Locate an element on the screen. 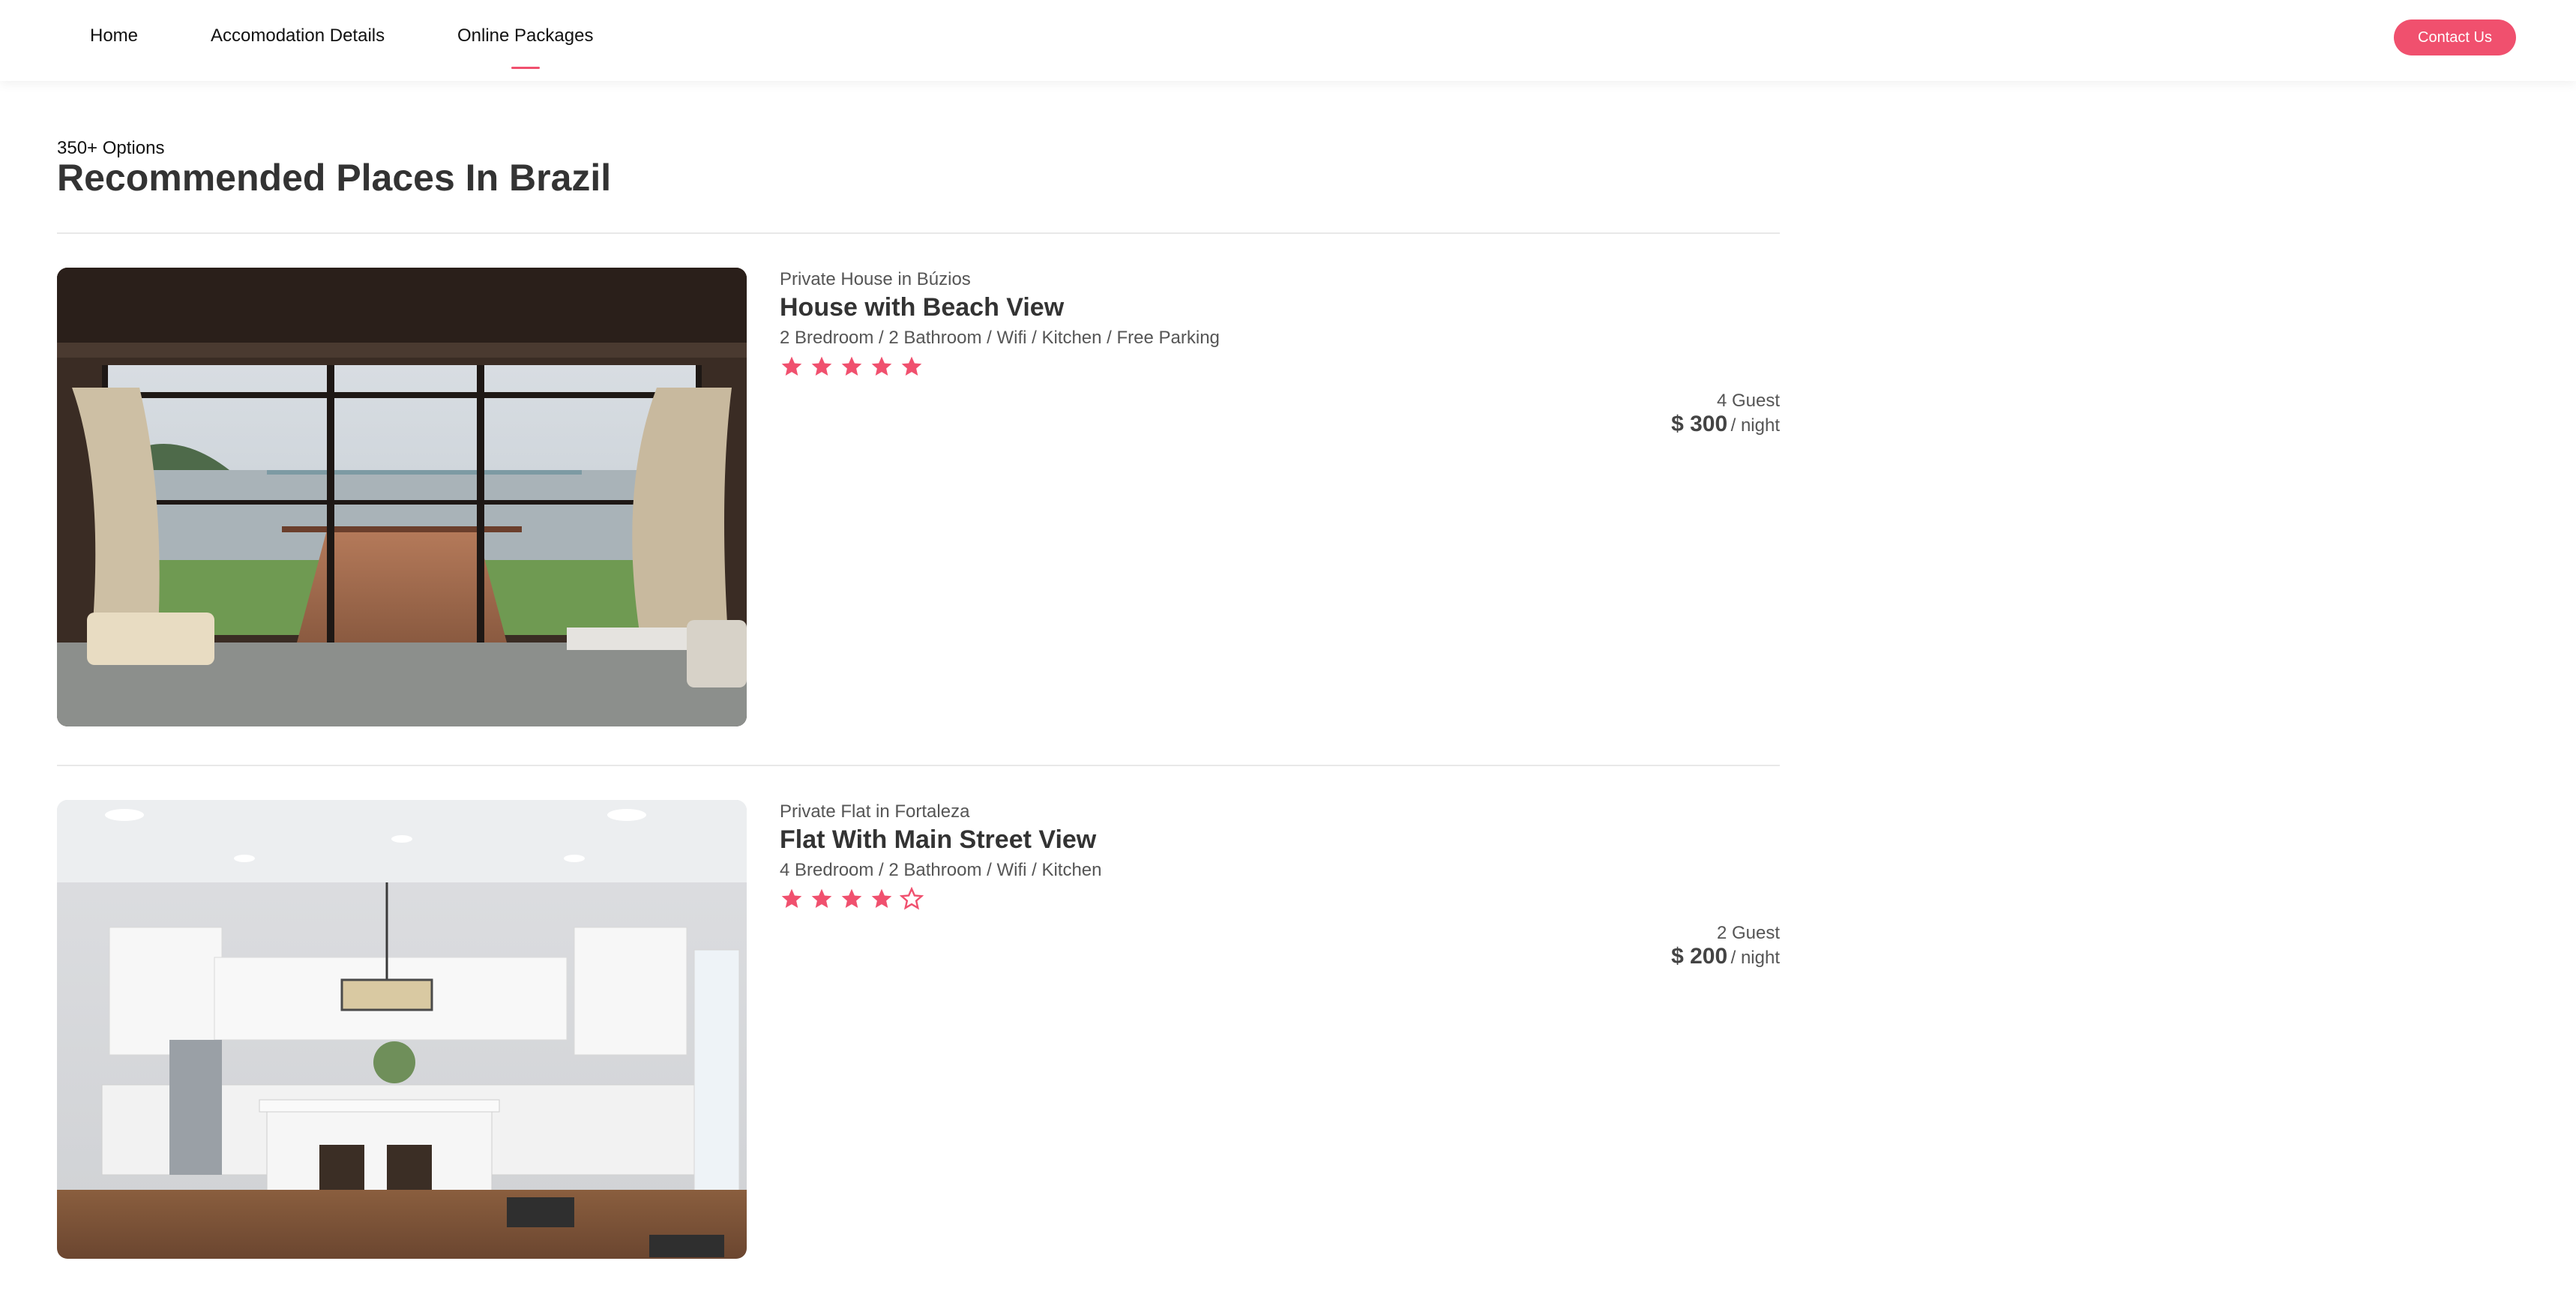  price: $ 300 / night is located at coordinates (1725, 424).